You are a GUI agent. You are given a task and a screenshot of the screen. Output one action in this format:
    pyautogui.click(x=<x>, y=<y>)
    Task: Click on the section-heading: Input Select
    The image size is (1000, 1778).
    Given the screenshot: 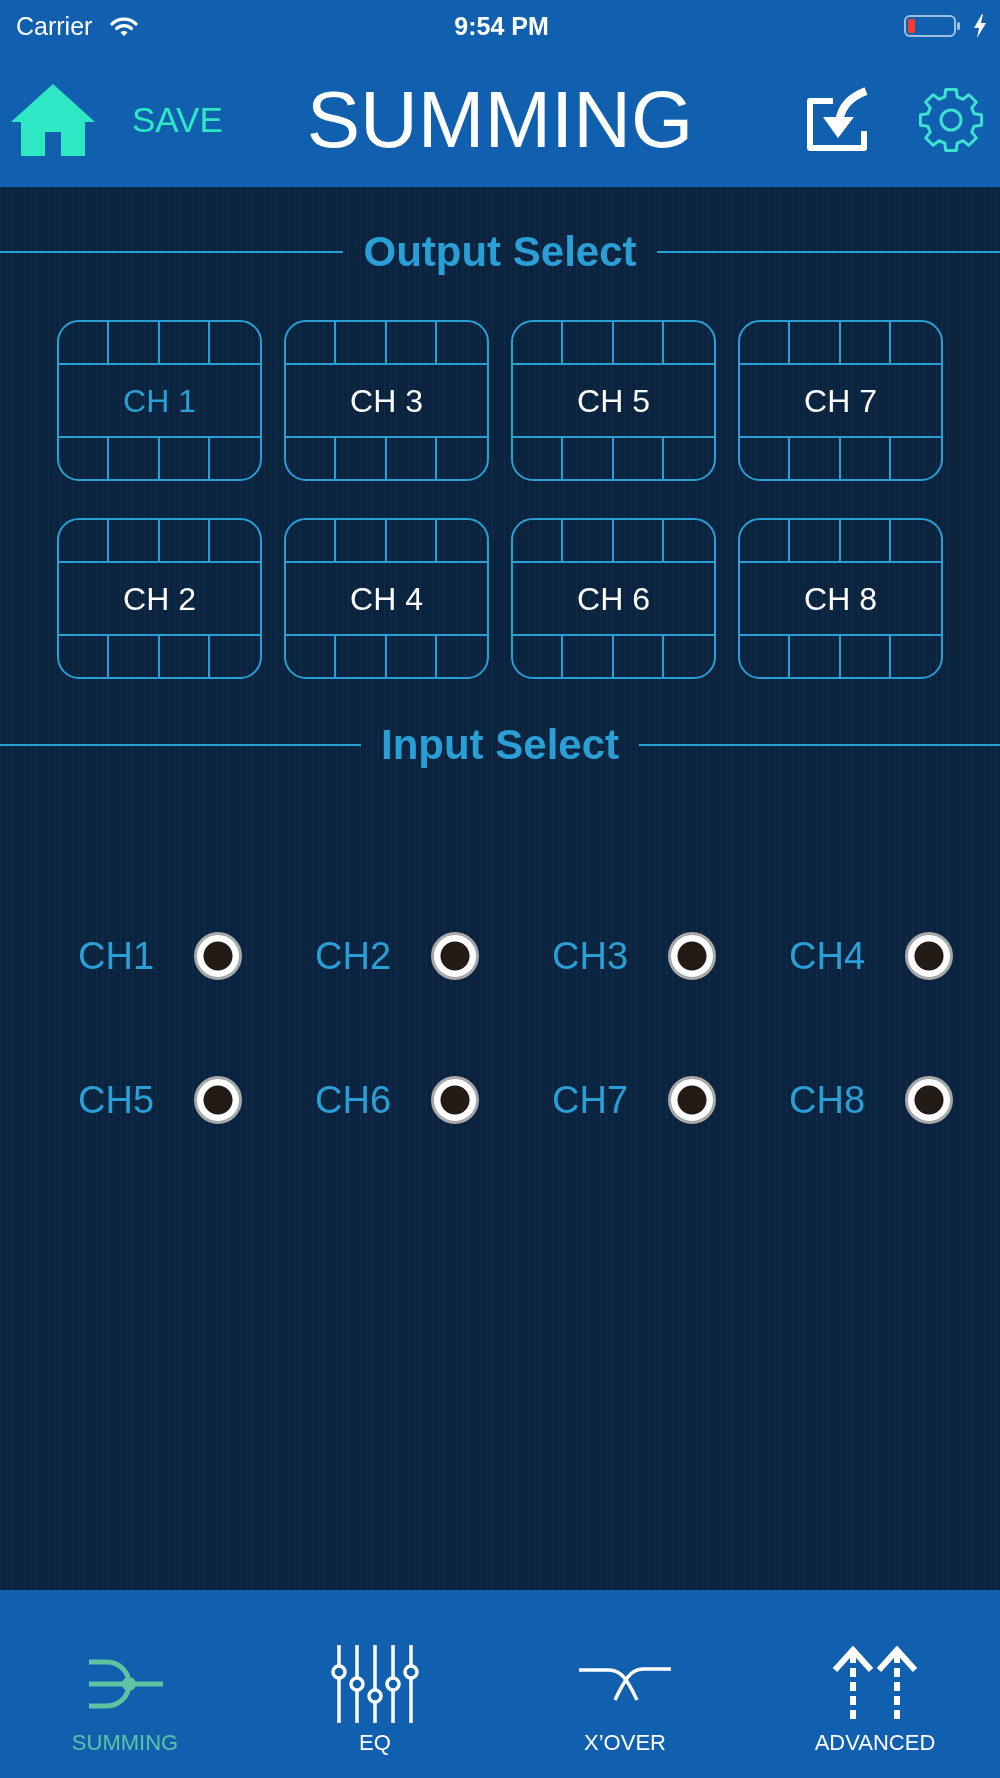 What is the action you would take?
    pyautogui.click(x=500, y=745)
    